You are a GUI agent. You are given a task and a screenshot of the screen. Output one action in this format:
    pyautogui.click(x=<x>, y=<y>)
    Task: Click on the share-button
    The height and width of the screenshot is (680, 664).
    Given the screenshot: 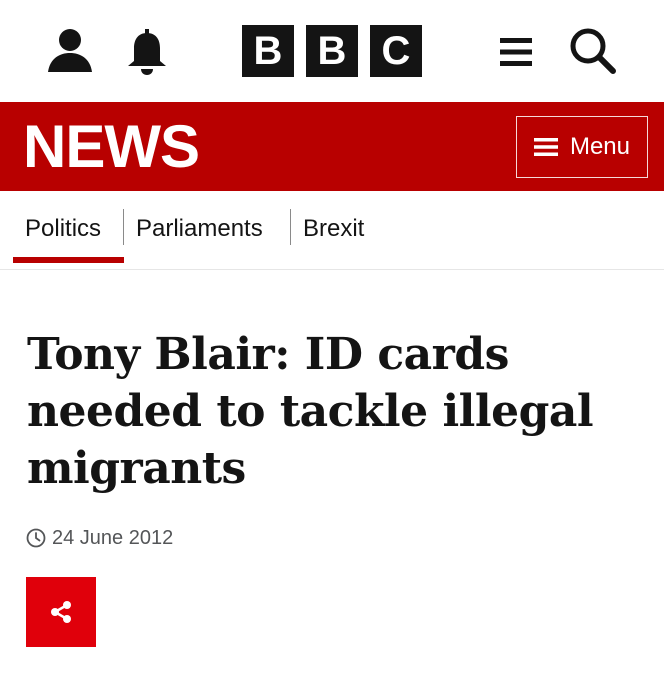 What is the action you would take?
    pyautogui.click(x=61, y=612)
    